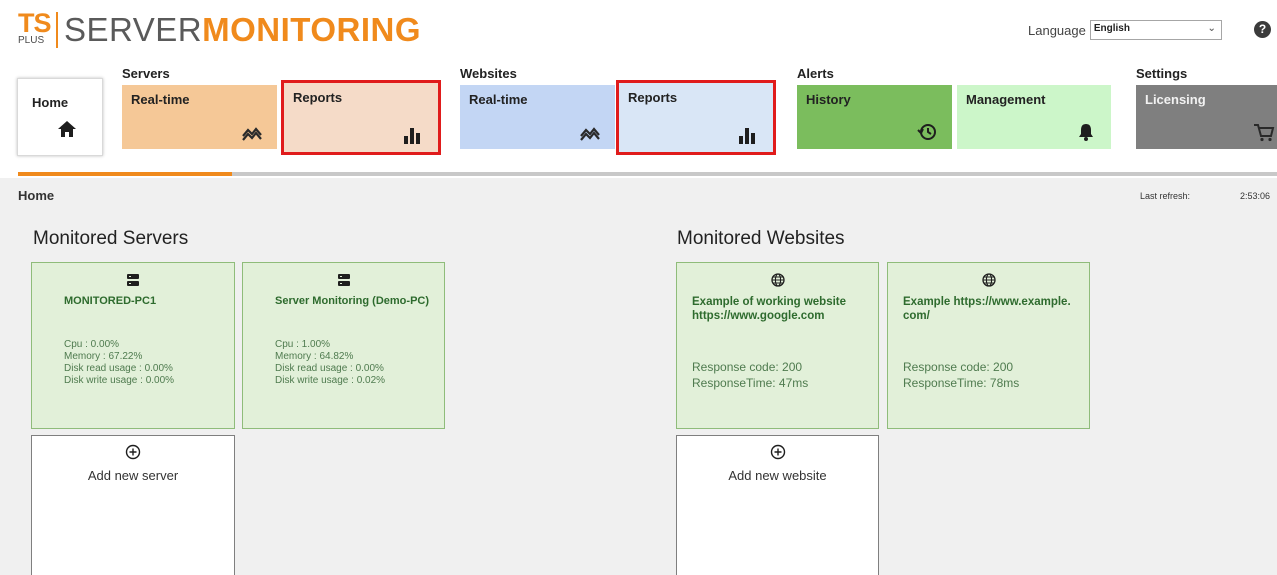 This screenshot has height=575, width=1277. I want to click on website-card-name: Example https://www.example.com/, so click(987, 309).